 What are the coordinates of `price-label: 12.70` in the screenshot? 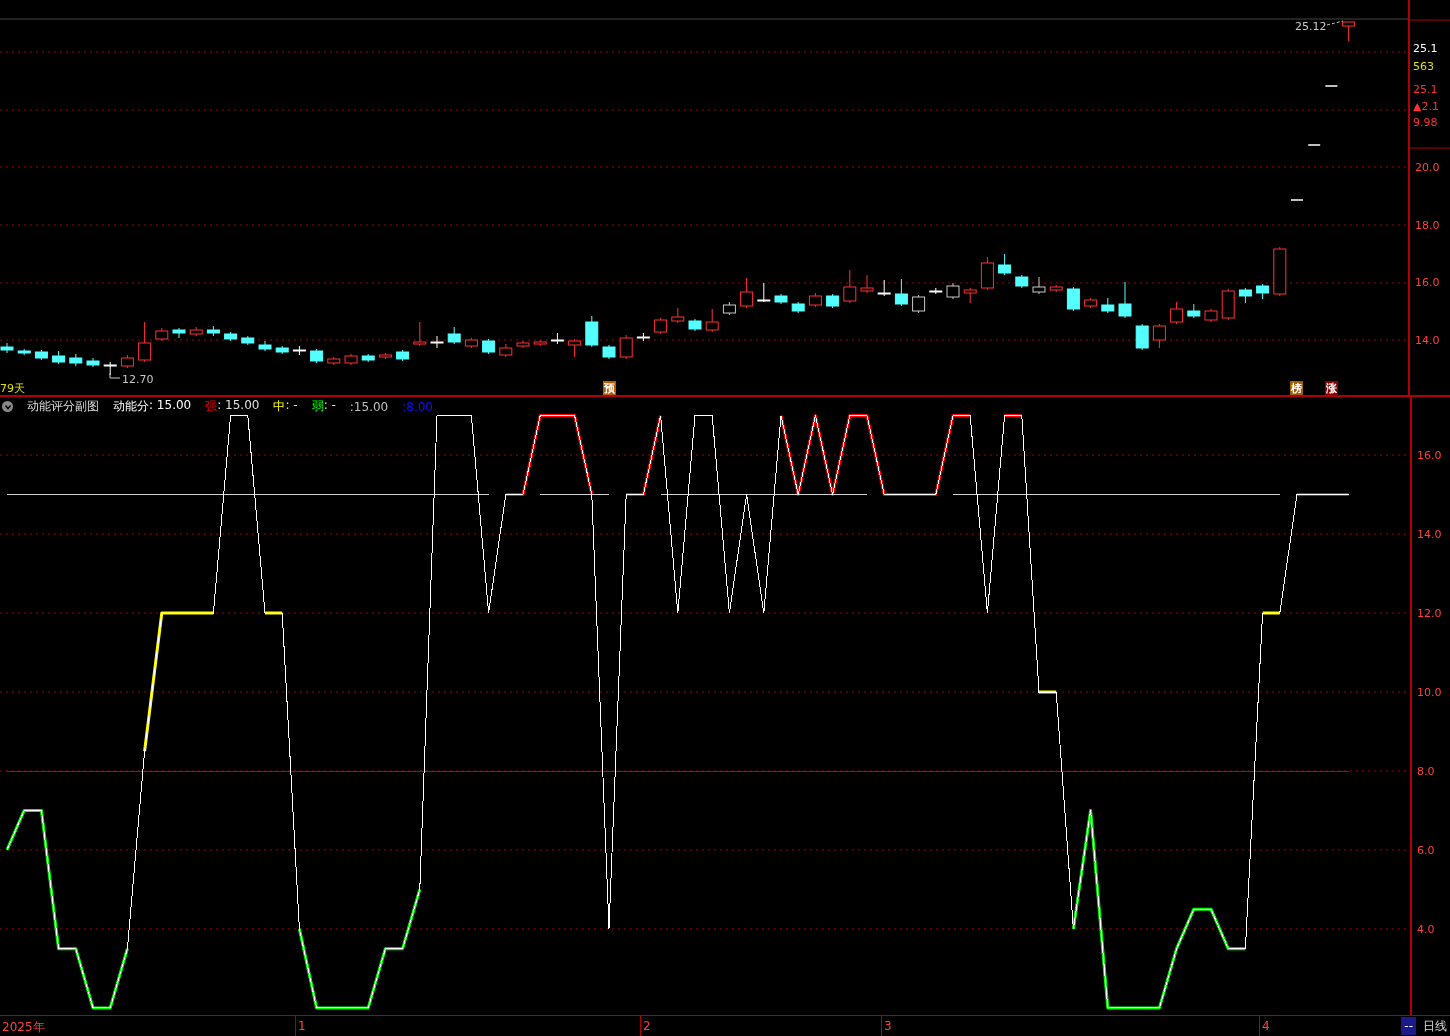 It's located at (138, 379).